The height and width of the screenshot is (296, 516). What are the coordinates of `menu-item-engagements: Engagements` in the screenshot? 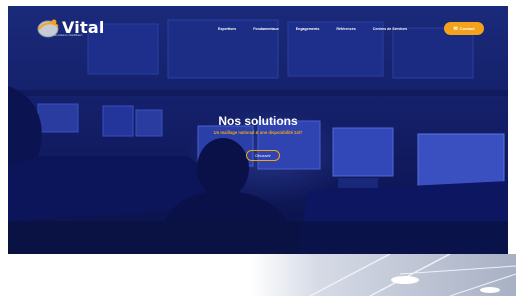 It's located at (308, 29).